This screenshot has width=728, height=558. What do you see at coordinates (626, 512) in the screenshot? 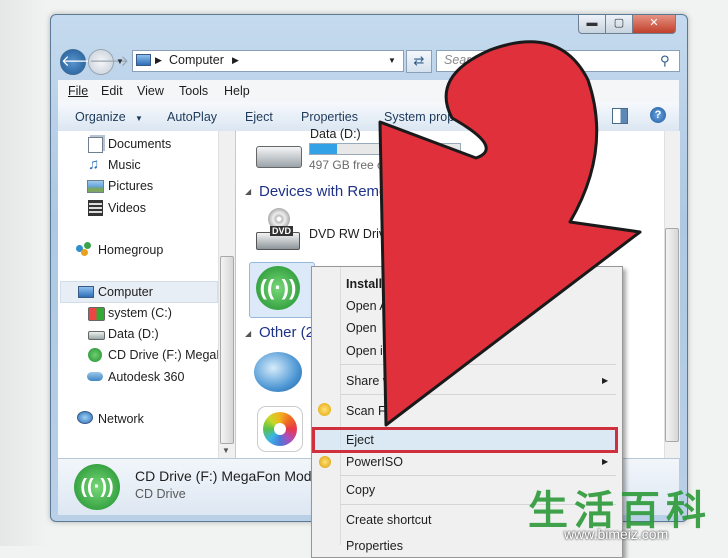
I see `watermark: 生活百科 www.bimeiz.com` at bounding box center [626, 512].